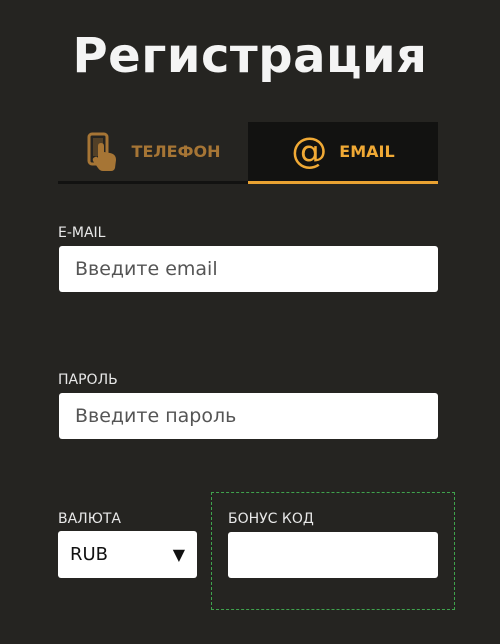 This screenshot has width=500, height=644. Describe the element at coordinates (89, 519) in the screenshot. I see `currency-label: ВАЛЮТА` at that location.